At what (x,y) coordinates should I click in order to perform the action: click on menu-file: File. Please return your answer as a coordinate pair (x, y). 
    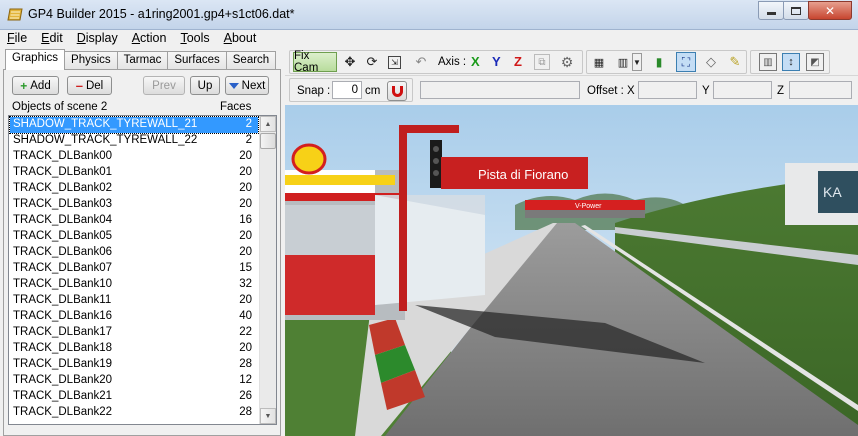
    Looking at the image, I should click on (17, 39).